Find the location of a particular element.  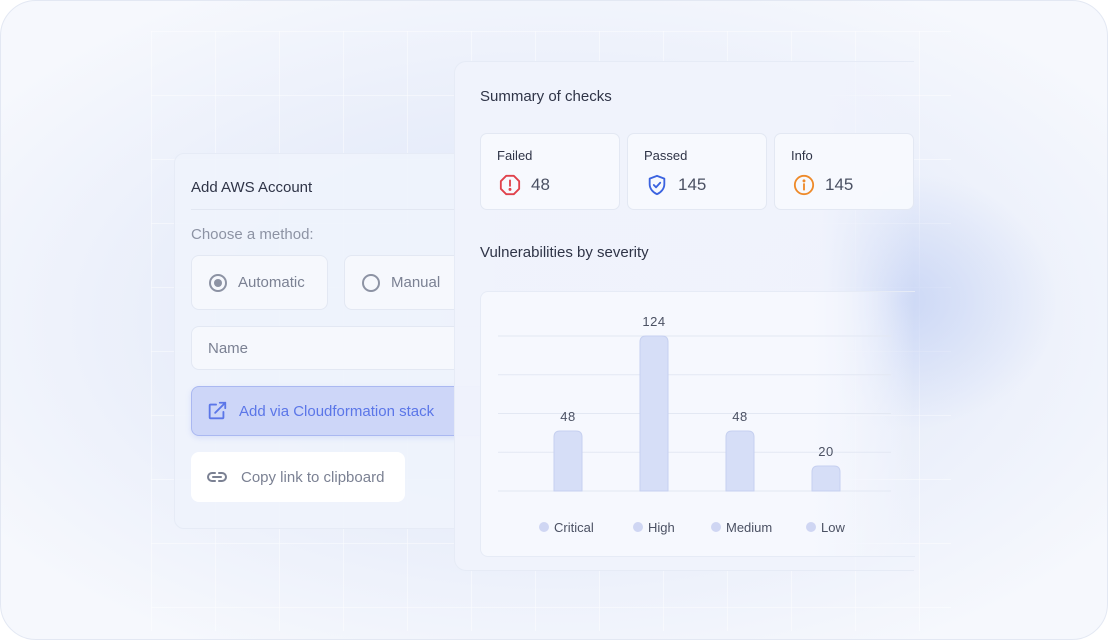

legend-label-low: Low is located at coordinates (833, 527).